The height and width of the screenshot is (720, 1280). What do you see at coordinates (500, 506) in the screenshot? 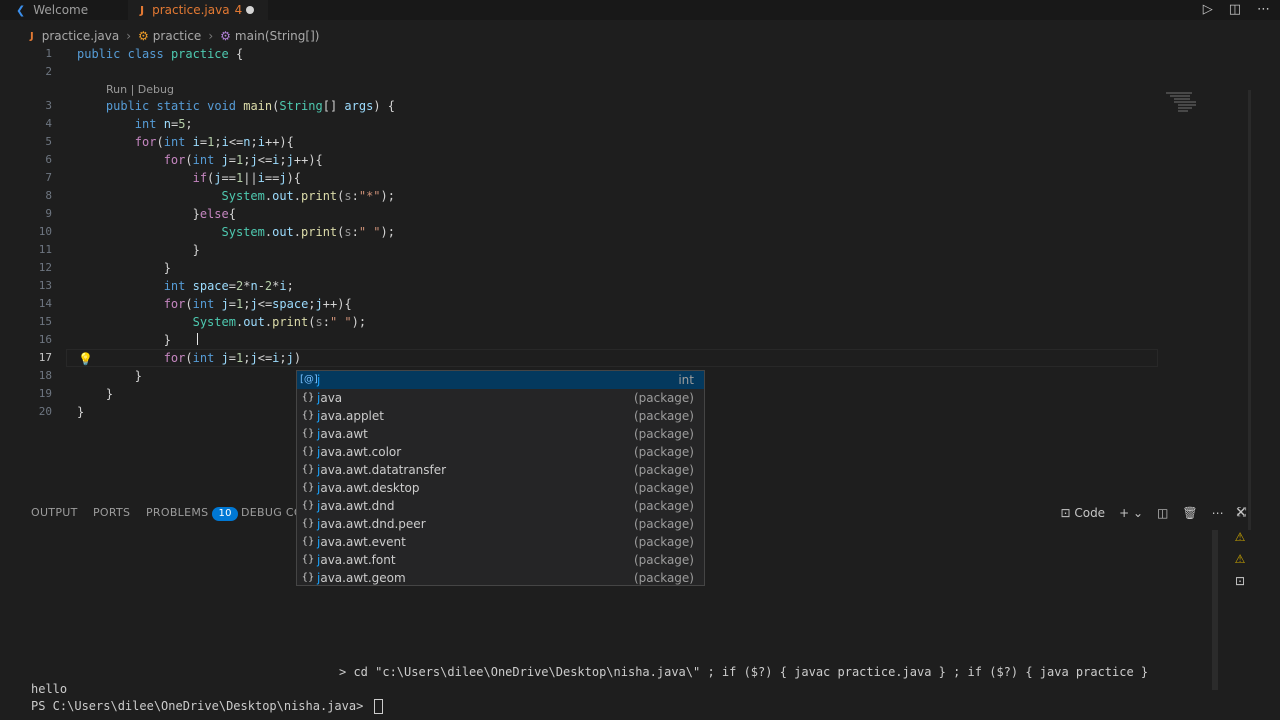
I see `suggestion-item: {} java.awt.dnd (package)` at bounding box center [500, 506].